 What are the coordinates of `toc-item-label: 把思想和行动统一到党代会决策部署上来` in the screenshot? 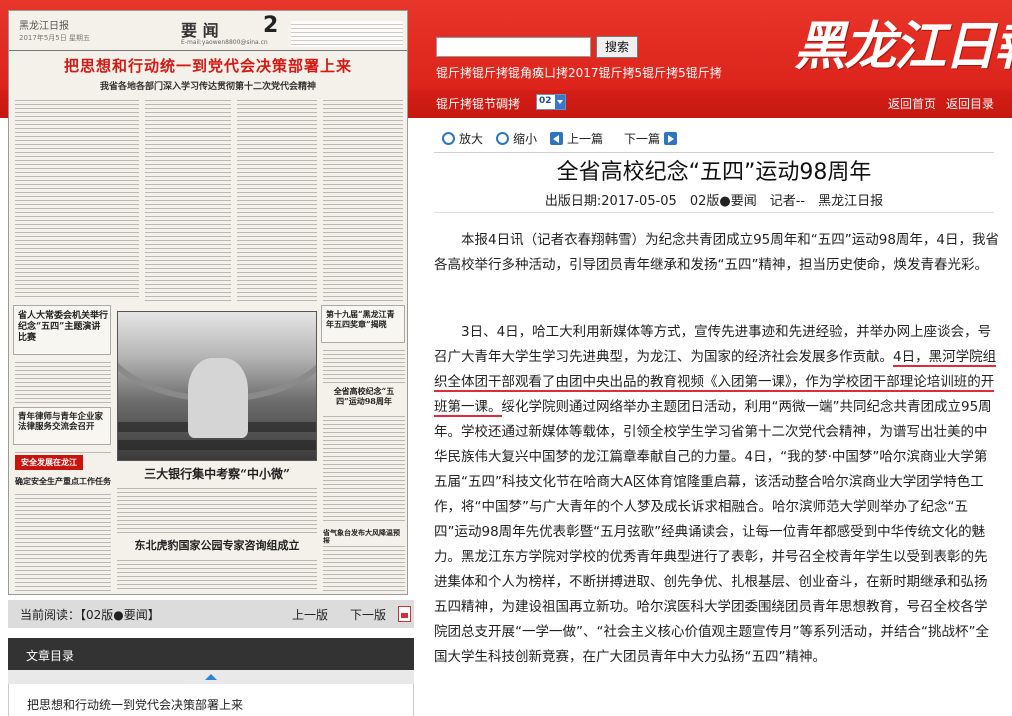 It's located at (135, 704).